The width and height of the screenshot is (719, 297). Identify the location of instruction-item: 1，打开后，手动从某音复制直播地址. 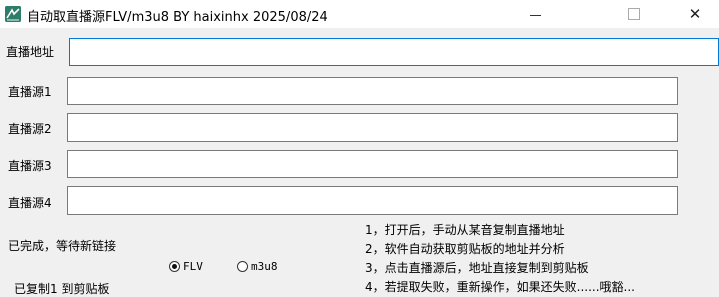
(465, 230).